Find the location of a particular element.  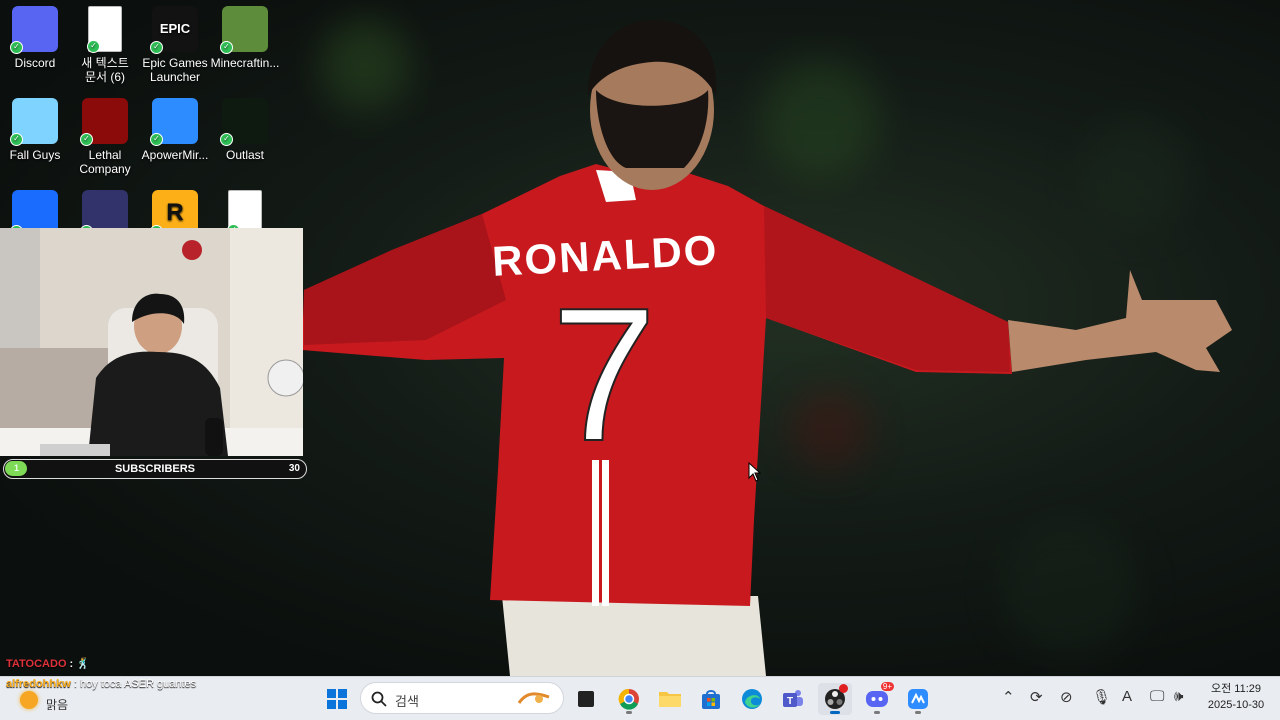

taskbar-app-apowermirror is located at coordinates (918, 699).